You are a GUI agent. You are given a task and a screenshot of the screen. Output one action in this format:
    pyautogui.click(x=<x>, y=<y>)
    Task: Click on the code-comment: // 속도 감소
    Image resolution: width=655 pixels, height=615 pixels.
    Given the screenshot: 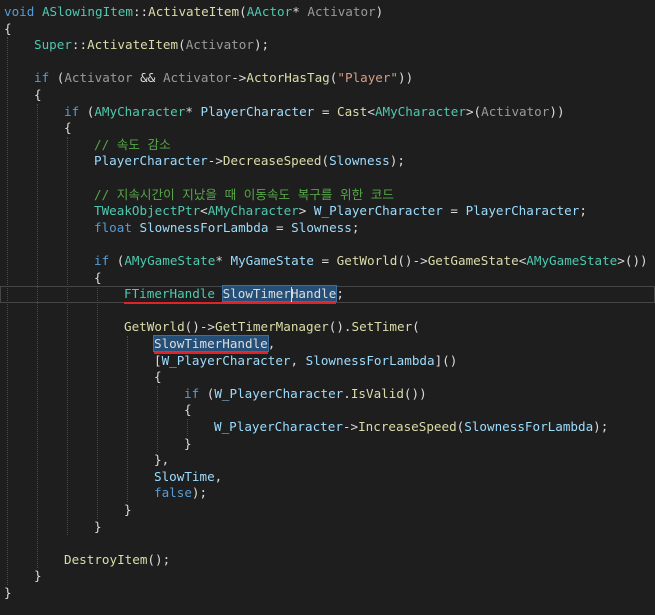 What is the action you would take?
    pyautogui.click(x=132, y=144)
    